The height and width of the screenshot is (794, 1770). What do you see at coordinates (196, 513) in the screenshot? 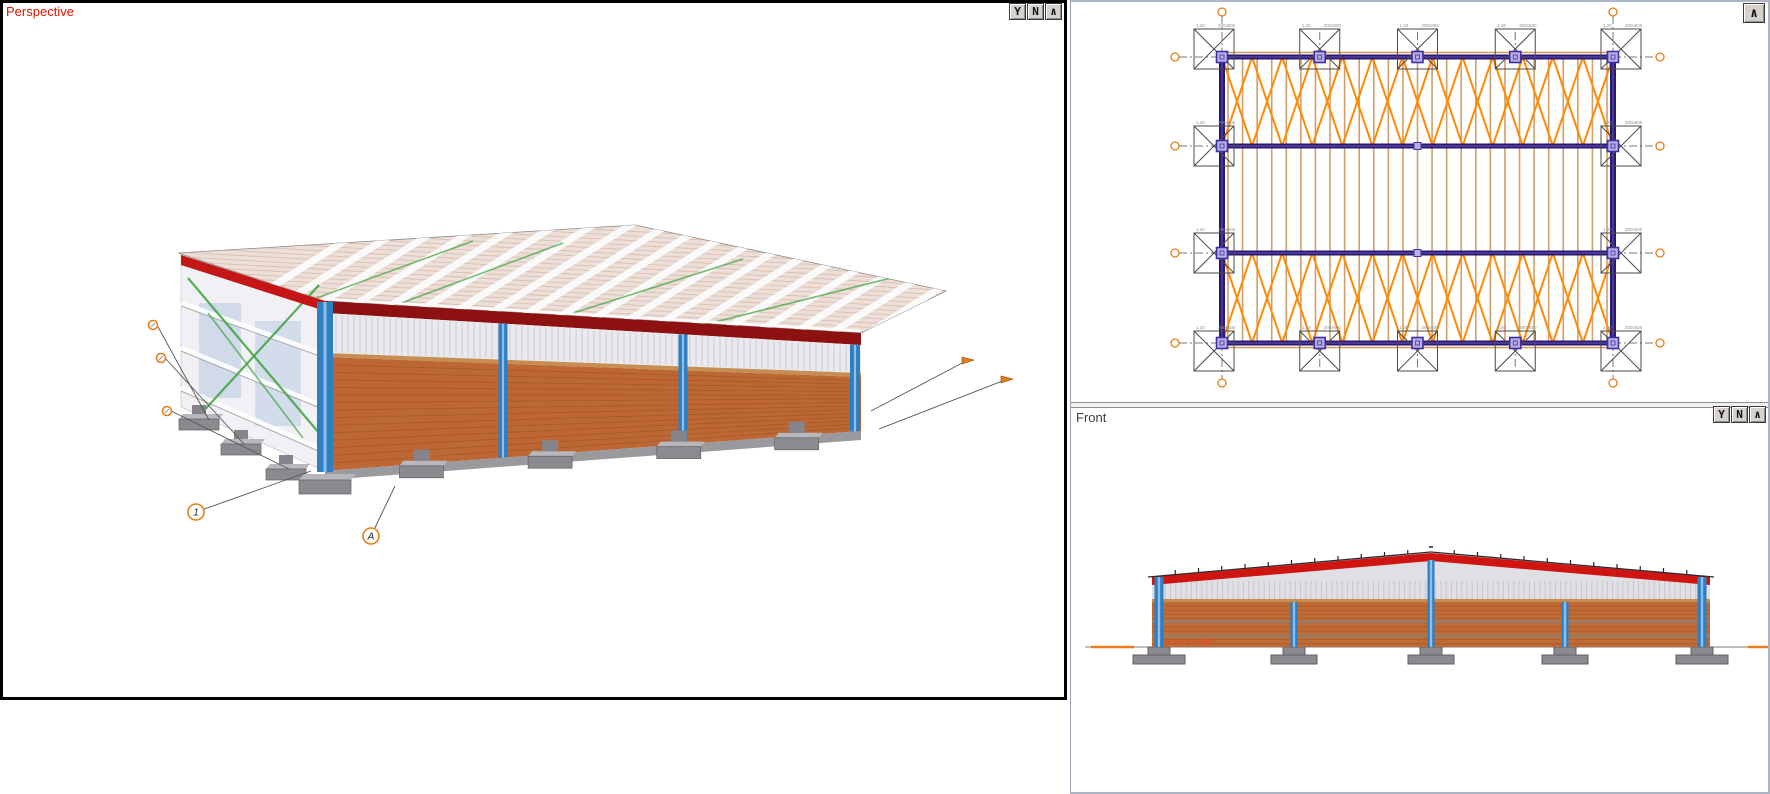
I see `svg-text: 1` at bounding box center [196, 513].